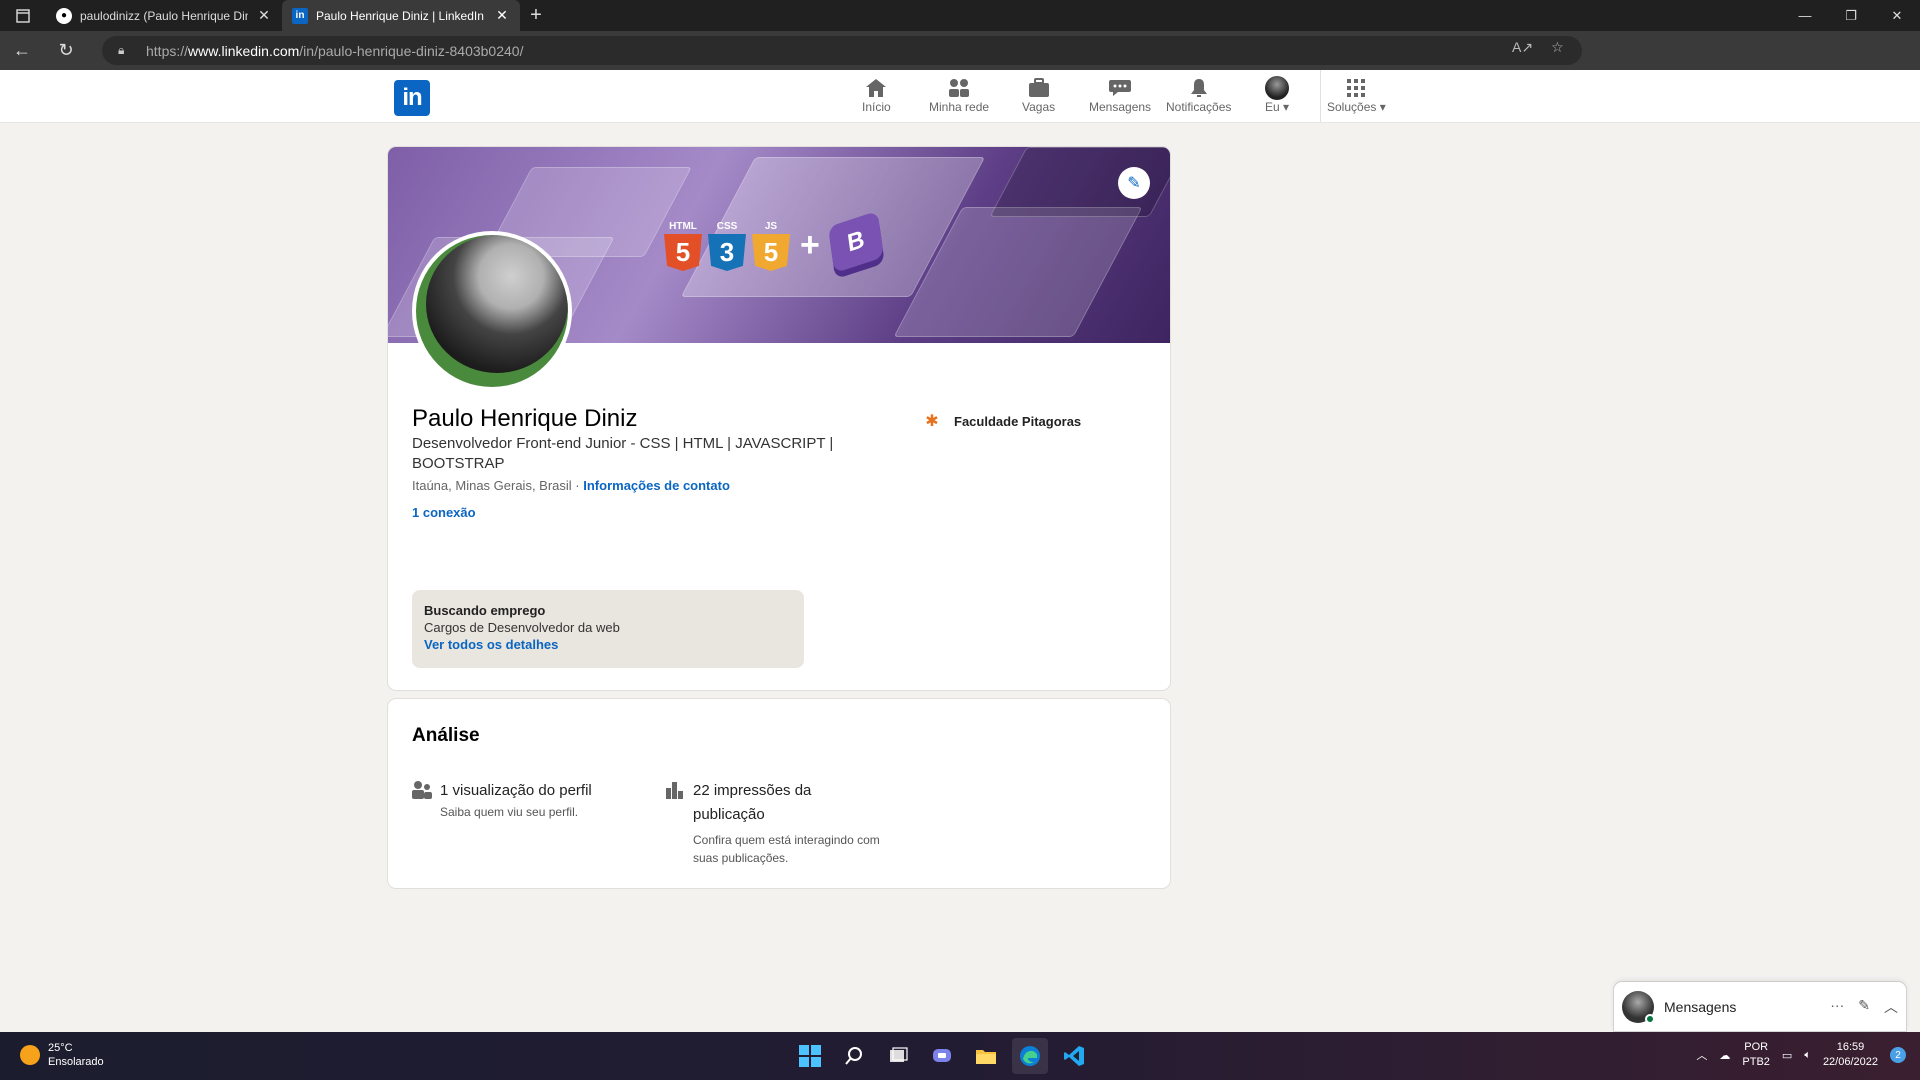 This screenshot has height=1080, width=1920. Describe the element at coordinates (509, 812) in the screenshot. I see `profile-views-sub: Saiba quem viu seu perfil.` at that location.